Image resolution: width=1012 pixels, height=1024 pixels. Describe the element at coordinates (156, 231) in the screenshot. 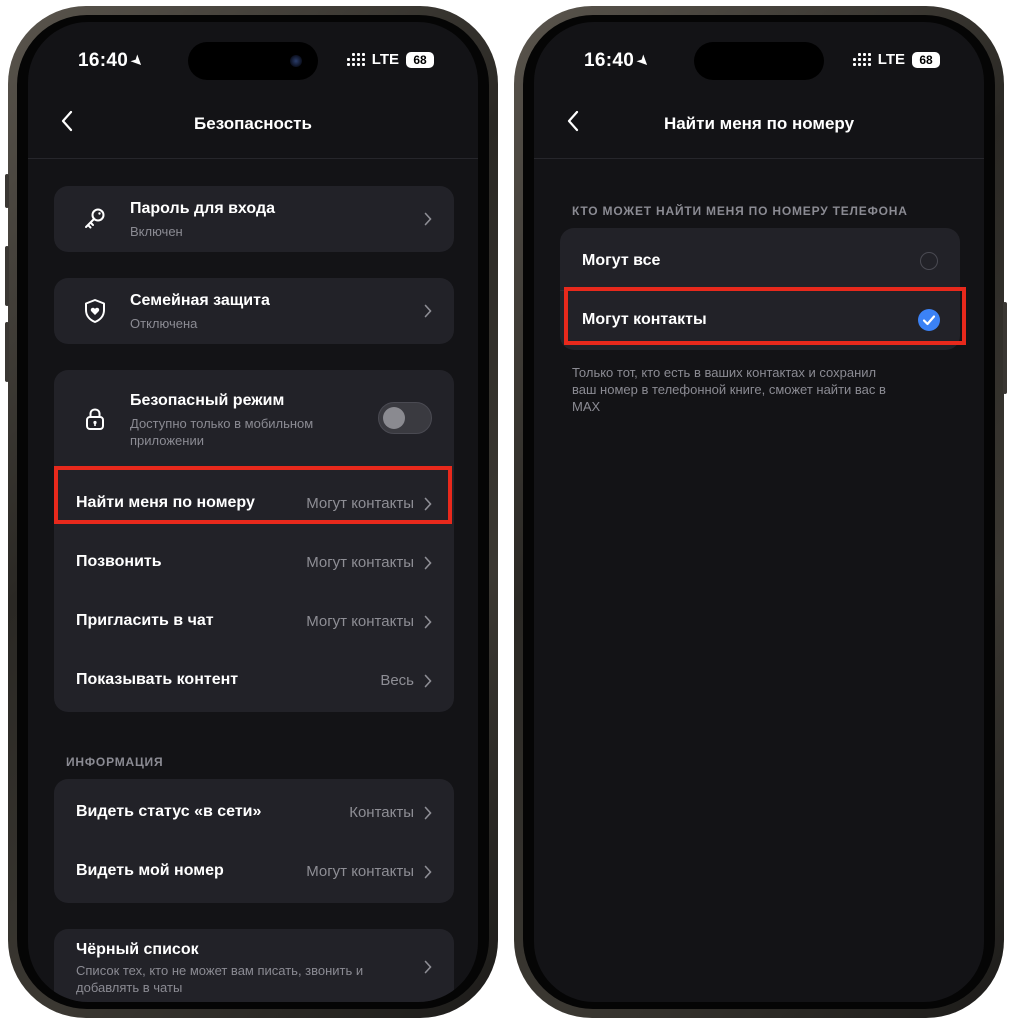

I see `password-status: Включен` at that location.